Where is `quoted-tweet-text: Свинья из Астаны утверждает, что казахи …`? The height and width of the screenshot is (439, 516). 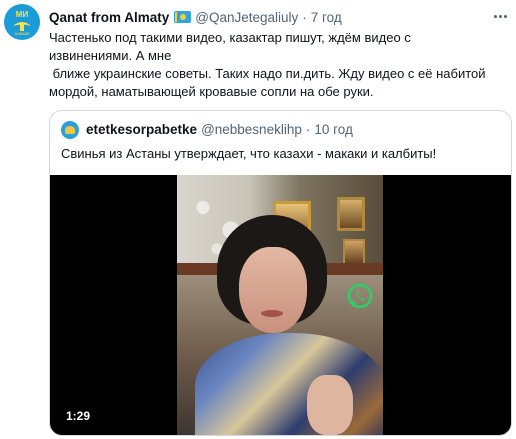 quoted-tweet-text: Свинья из Астаны утверждает, что казахи … is located at coordinates (249, 153).